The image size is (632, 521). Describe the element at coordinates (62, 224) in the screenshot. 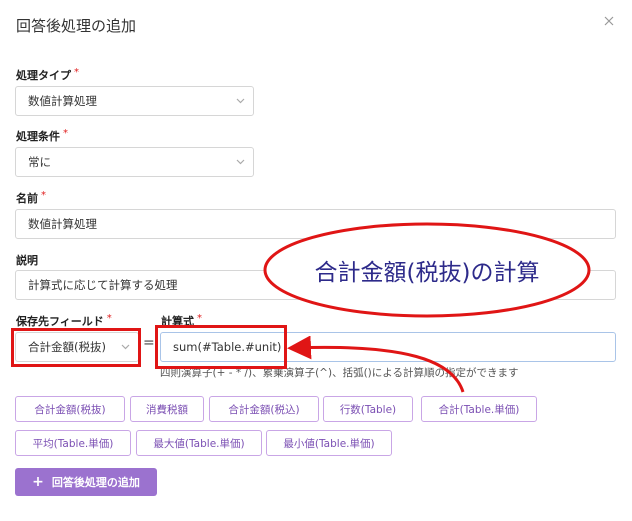

I see `name-input-value: 数値計算処理` at that location.